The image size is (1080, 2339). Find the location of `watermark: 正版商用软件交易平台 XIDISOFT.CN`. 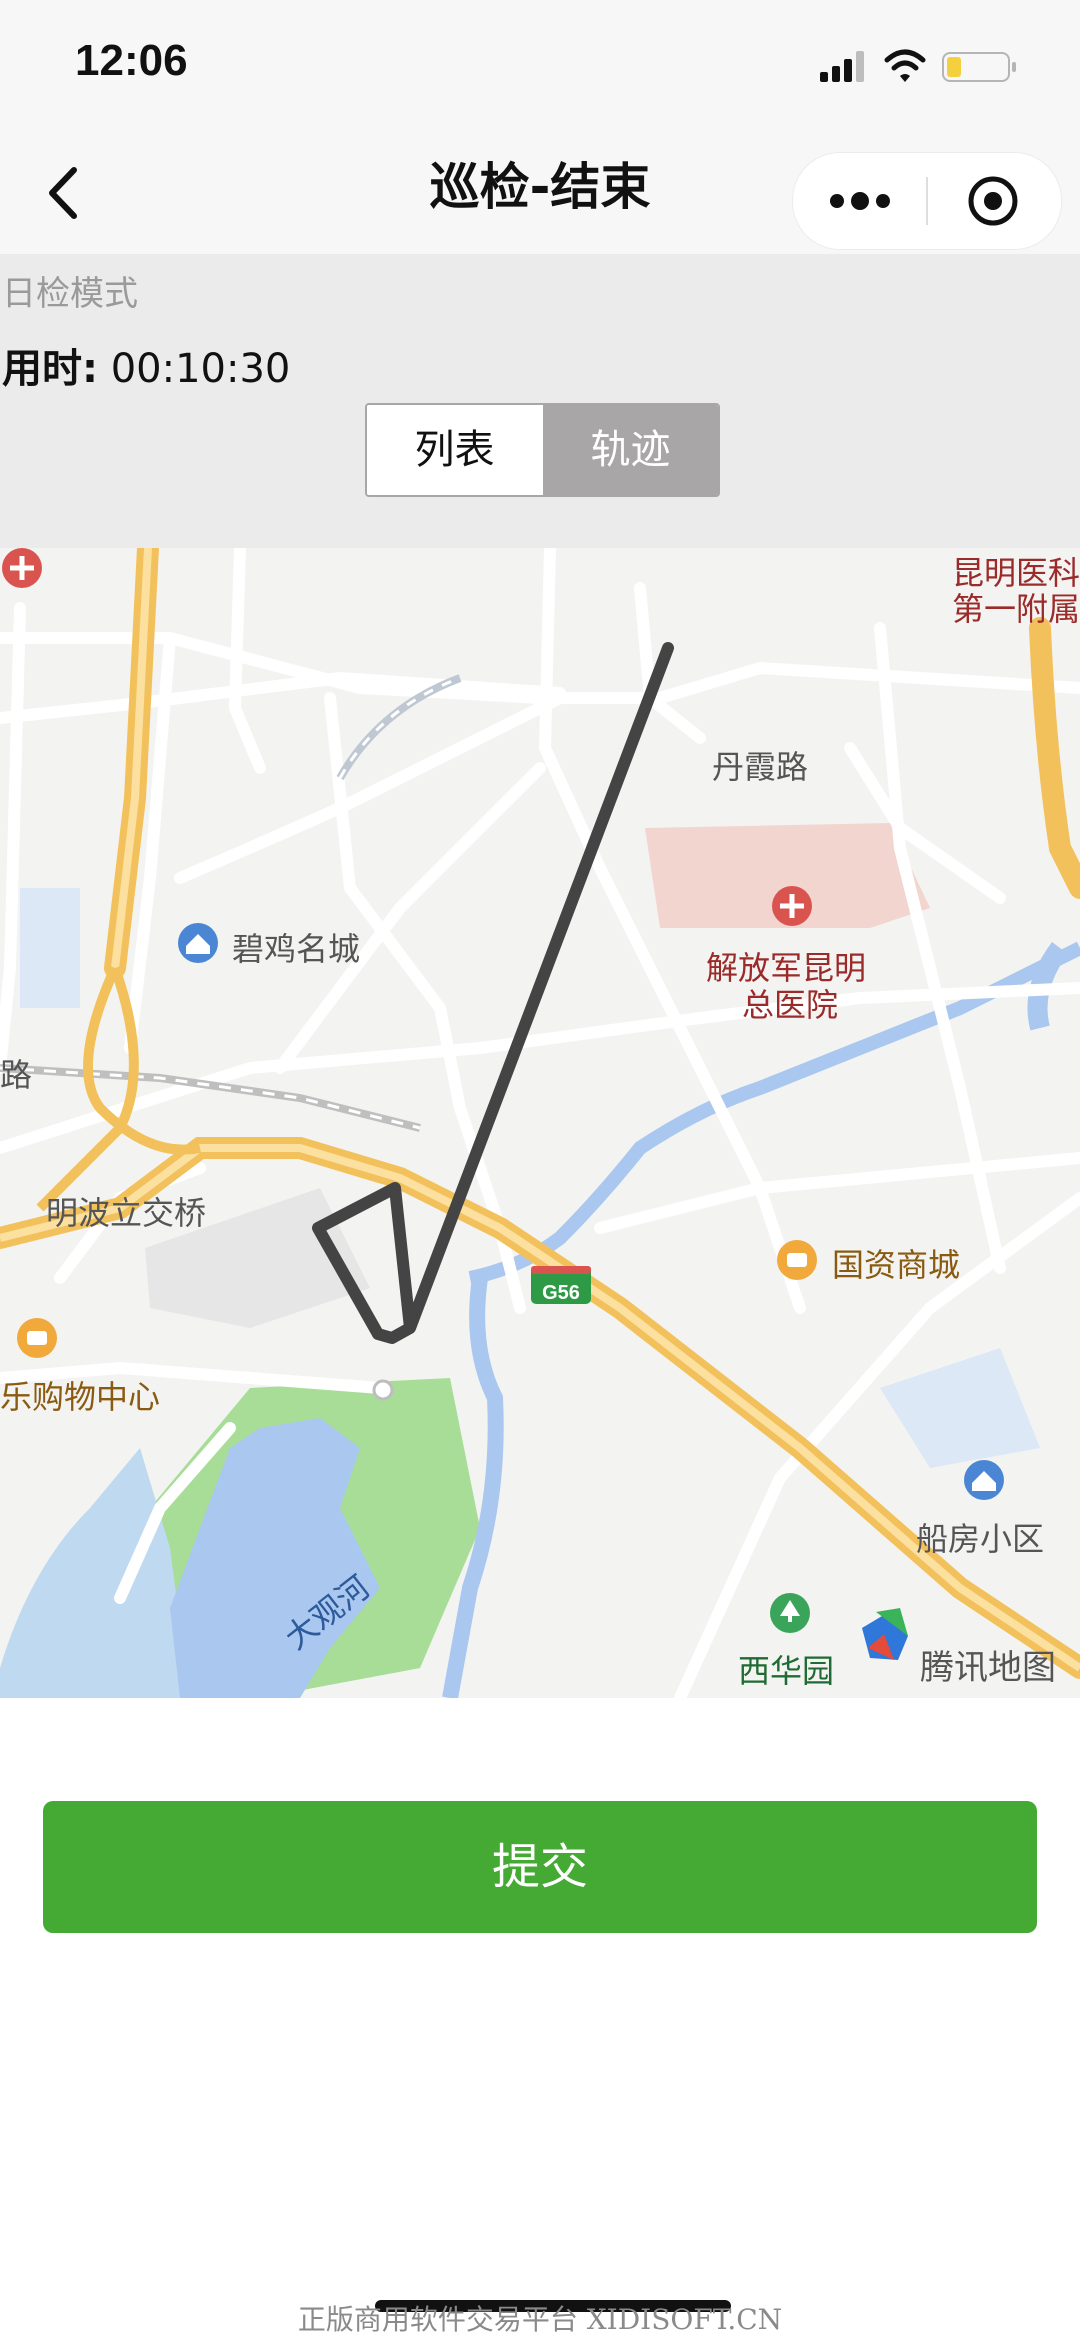

watermark: 正版商用软件交易平台 XIDISOFT.CN is located at coordinates (540, 2319).